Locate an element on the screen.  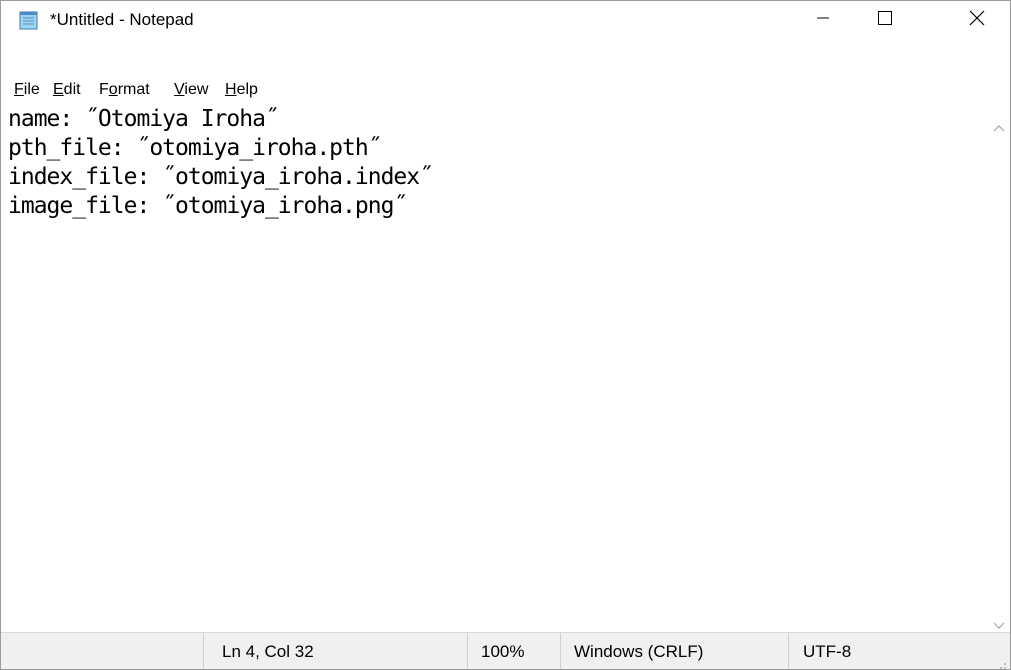
close-button is located at coordinates (977, 20).